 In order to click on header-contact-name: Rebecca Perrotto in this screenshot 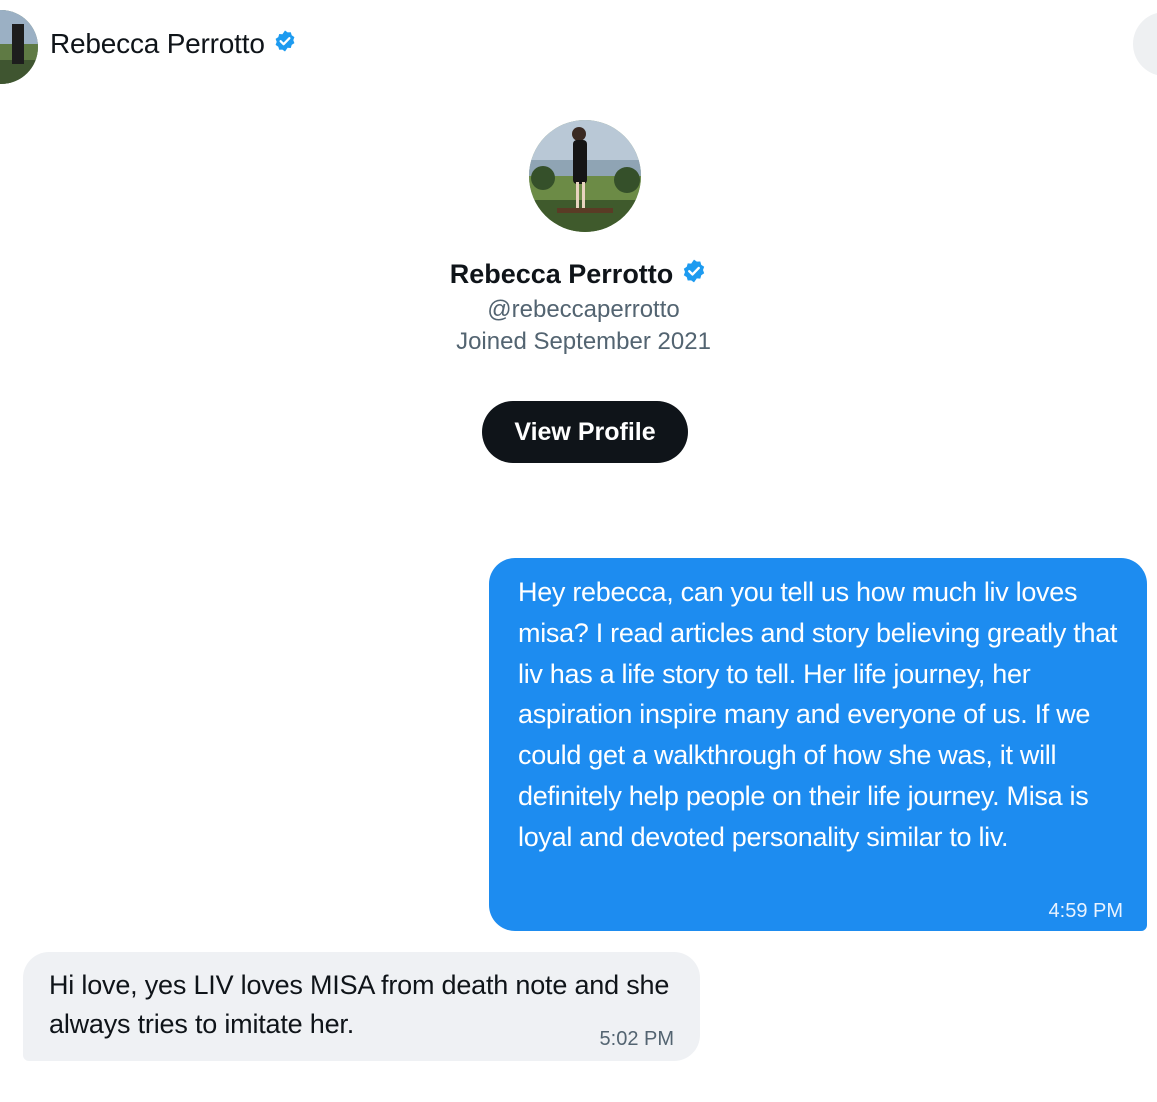, I will do `click(173, 44)`.